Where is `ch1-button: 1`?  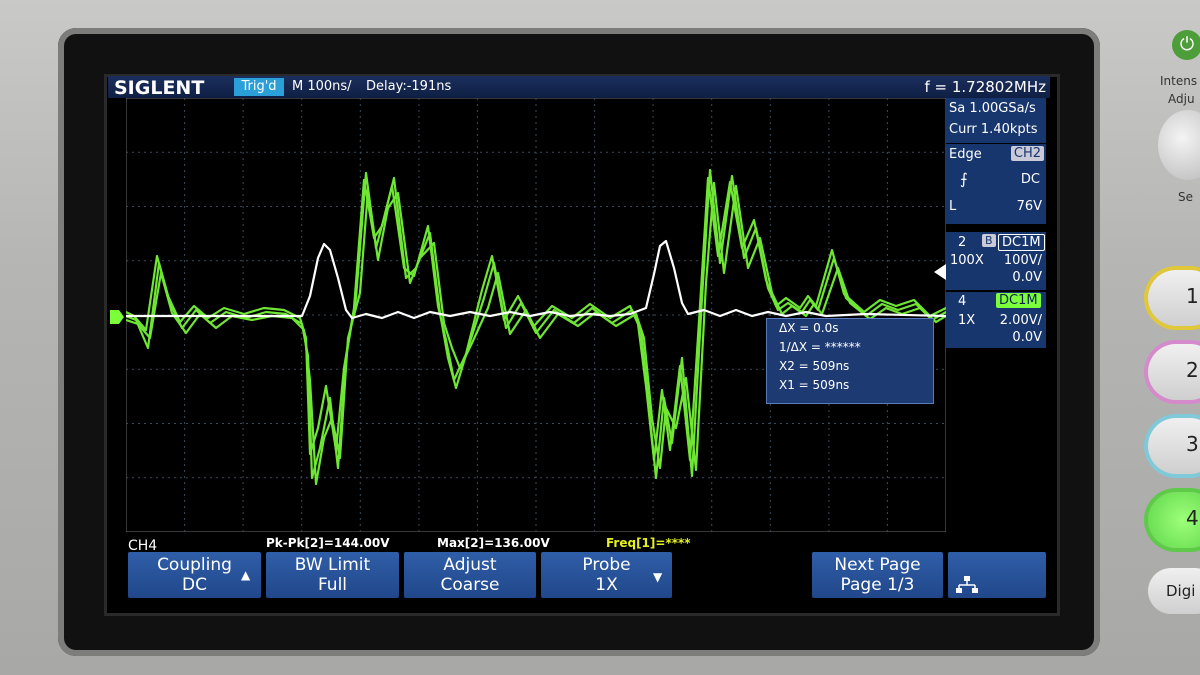
ch1-button: 1 is located at coordinates (1174, 298).